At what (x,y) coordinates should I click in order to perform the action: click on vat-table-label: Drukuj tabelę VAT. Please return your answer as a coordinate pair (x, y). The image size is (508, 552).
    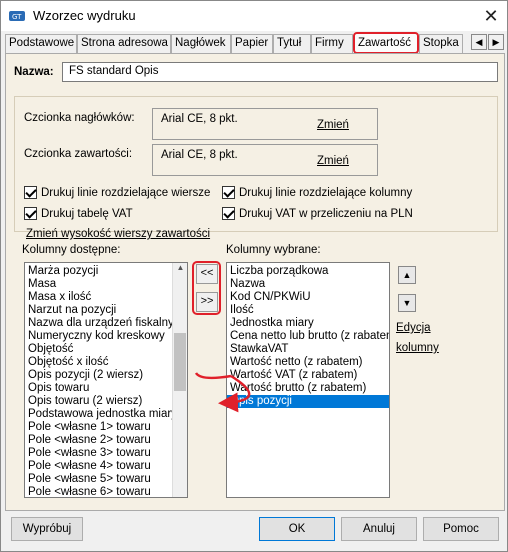
    Looking at the image, I should click on (87, 213).